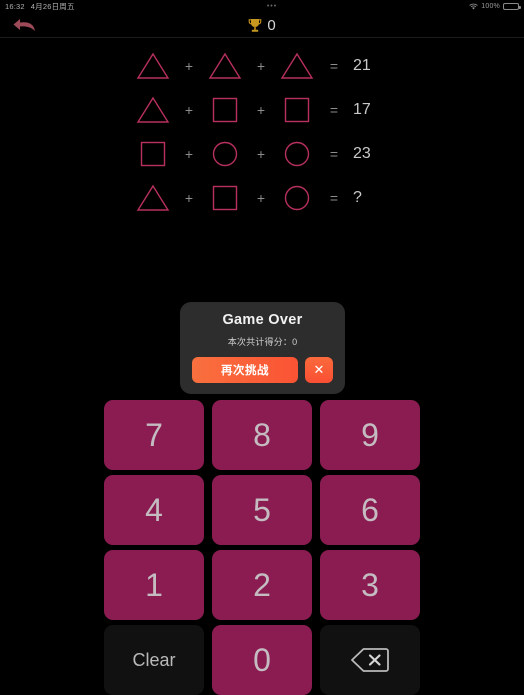 The height and width of the screenshot is (695, 524). I want to click on battery-icon, so click(512, 6).